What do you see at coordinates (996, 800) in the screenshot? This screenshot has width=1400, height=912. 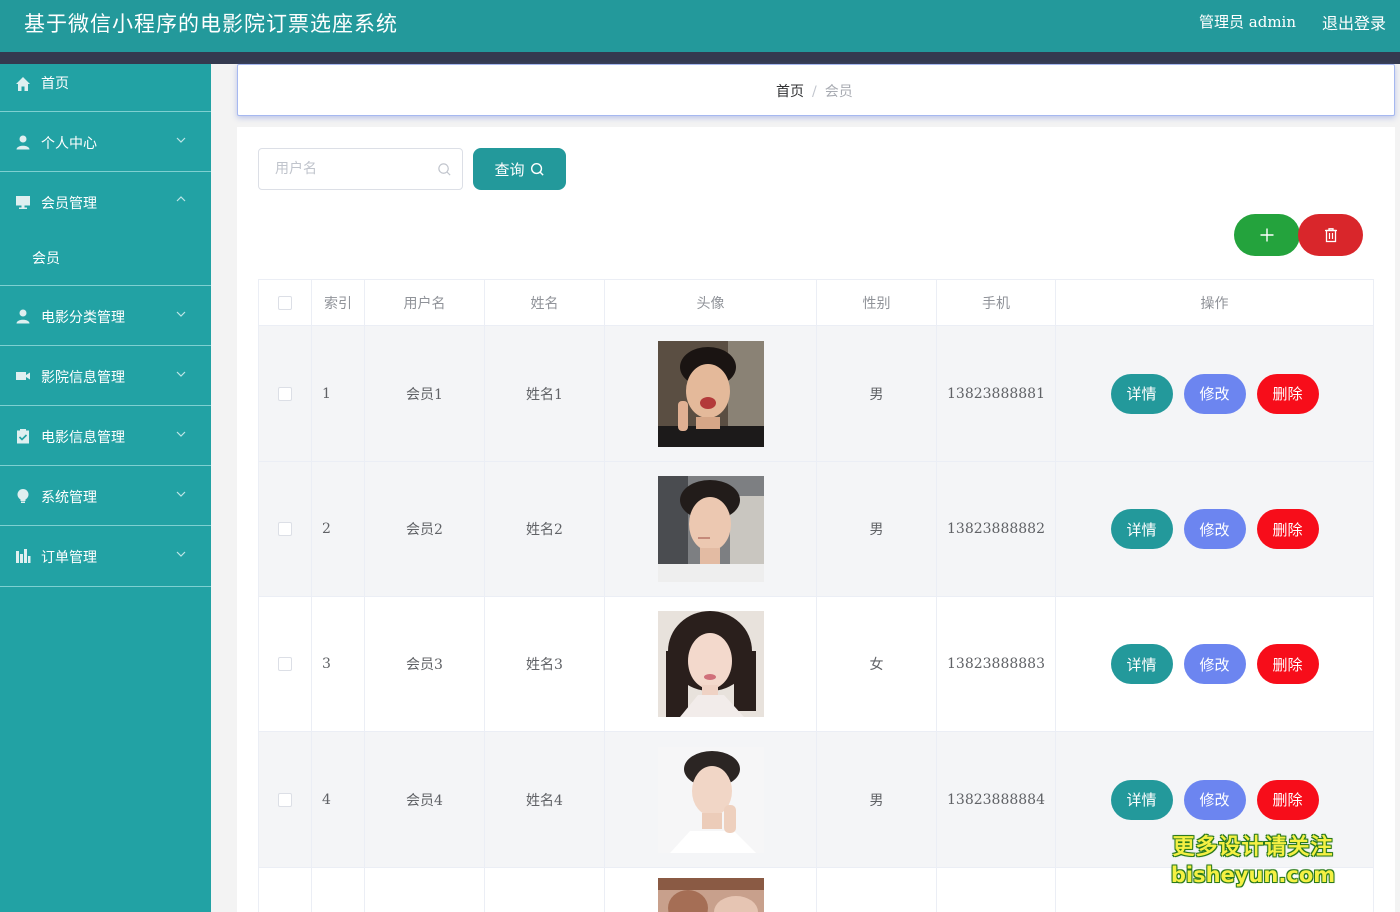 I see `phone-cell: 13823888884` at bounding box center [996, 800].